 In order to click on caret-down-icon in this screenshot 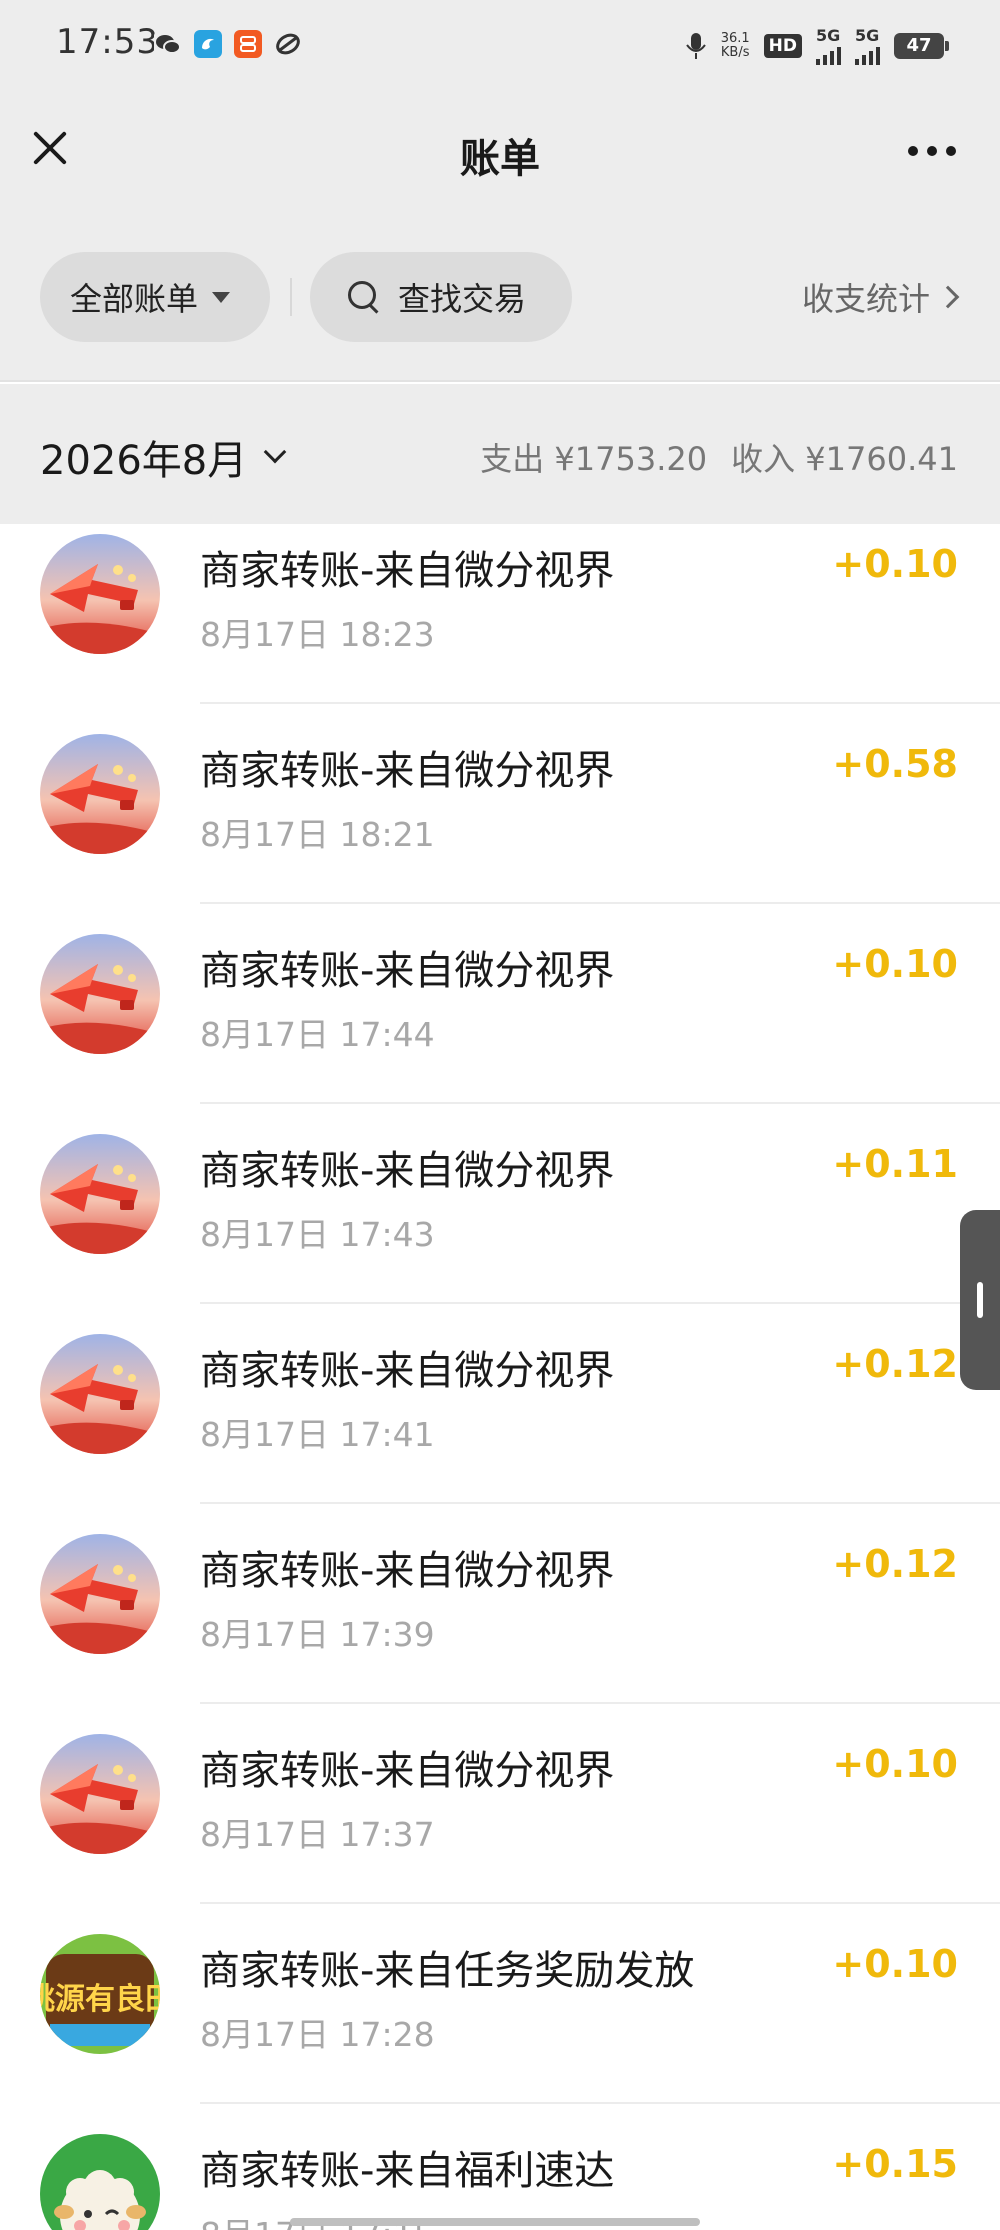, I will do `click(221, 297)`.